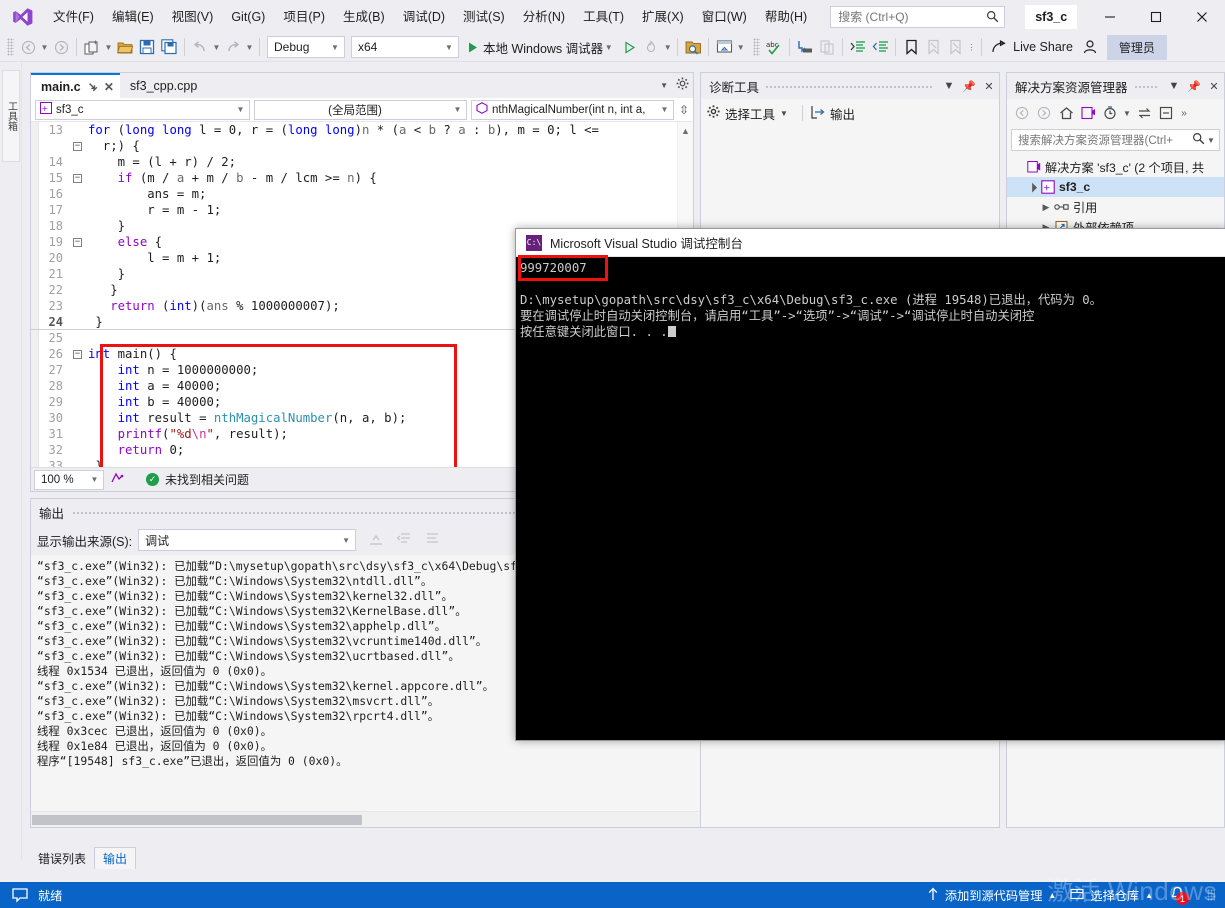 The height and width of the screenshot is (908, 1225). Describe the element at coordinates (28, 47) in the screenshot. I see `navigate-backward-icon` at that location.